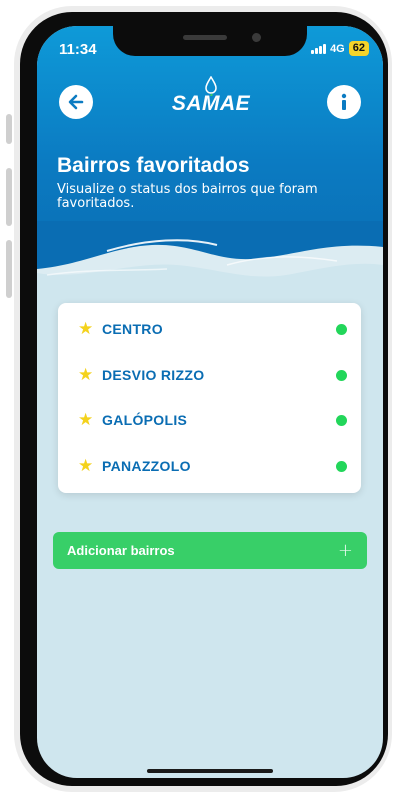 Image resolution: width=393 pixels, height=794 pixels. I want to click on logo-text: SAMAE, so click(211, 103).